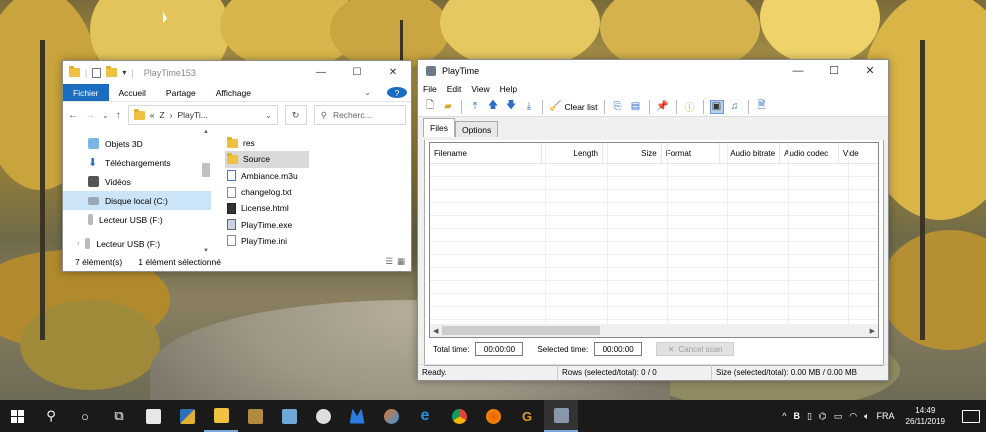 The width and height of the screenshot is (986, 432). Describe the element at coordinates (925, 416) in the screenshot. I see `clock: 14:49 26/11/2019` at that location.